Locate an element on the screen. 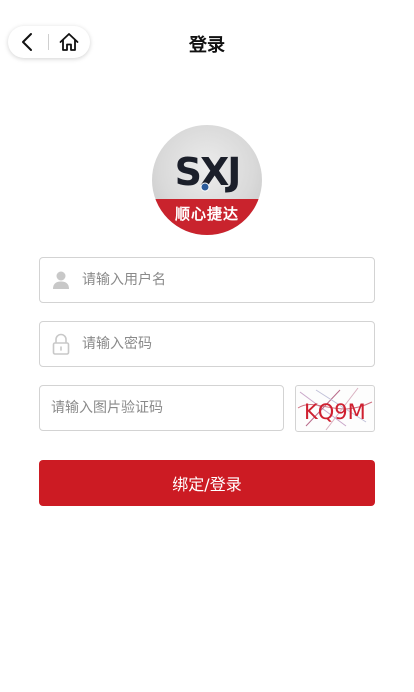 This screenshot has height=692, width=414. captcha-image: KQ9M is located at coordinates (335, 408).